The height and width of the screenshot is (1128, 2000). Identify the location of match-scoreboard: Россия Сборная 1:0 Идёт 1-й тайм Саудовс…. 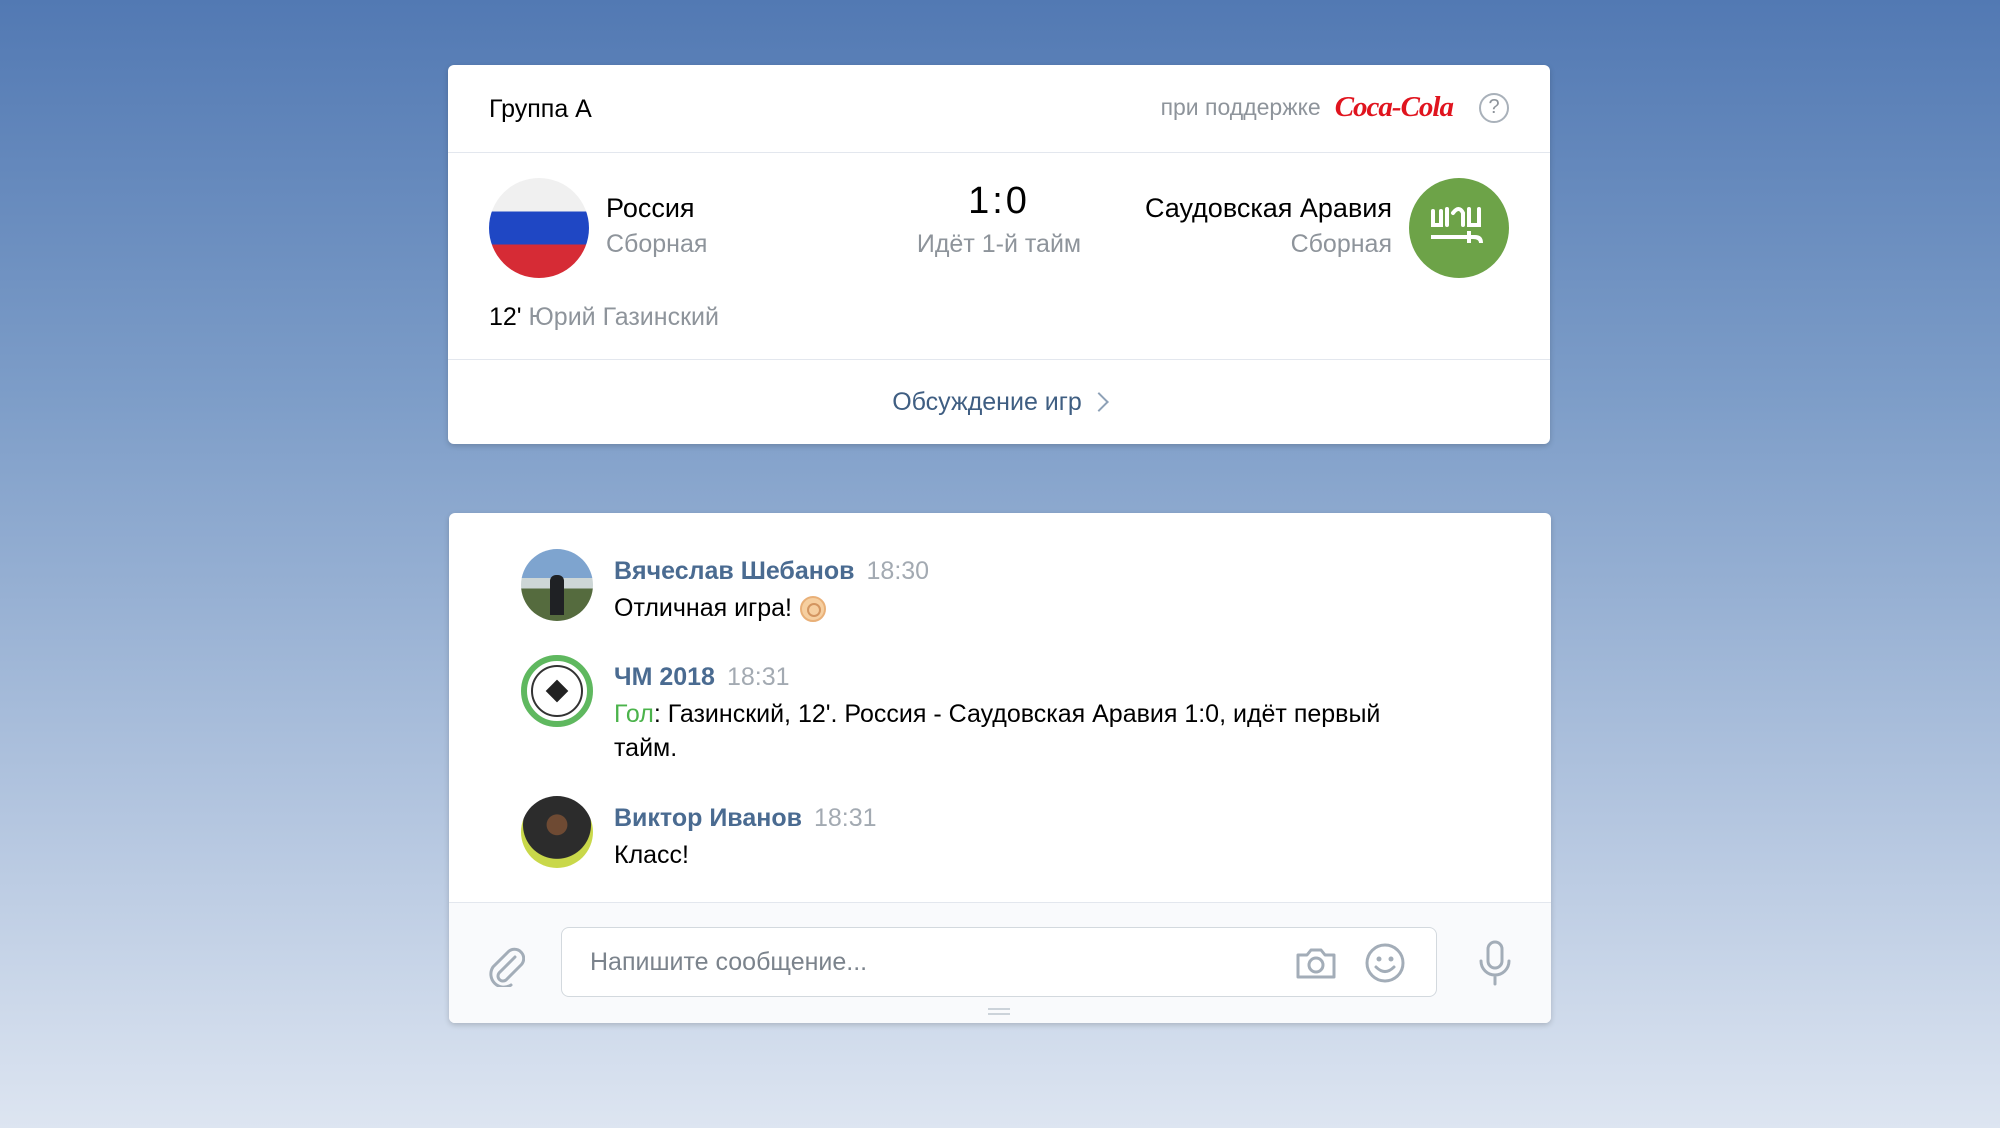
(999, 256).